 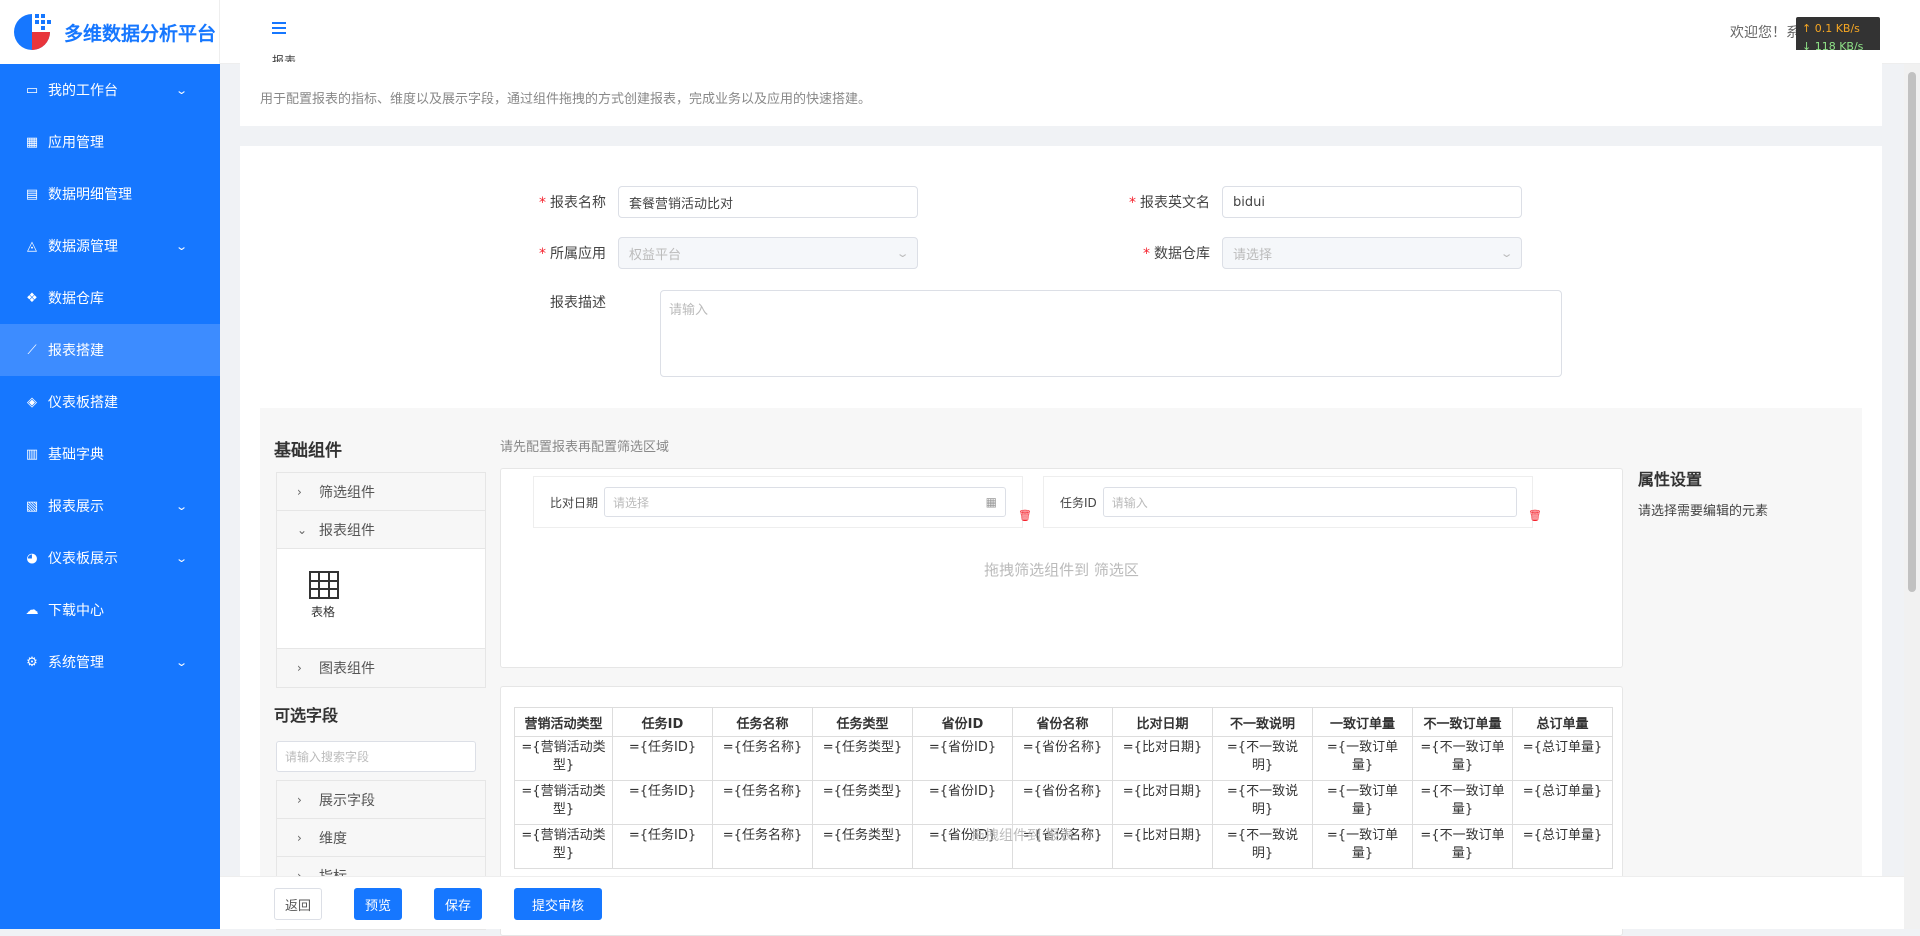 What do you see at coordinates (558, 904) in the screenshot?
I see `submit-review-button: 提交审核` at bounding box center [558, 904].